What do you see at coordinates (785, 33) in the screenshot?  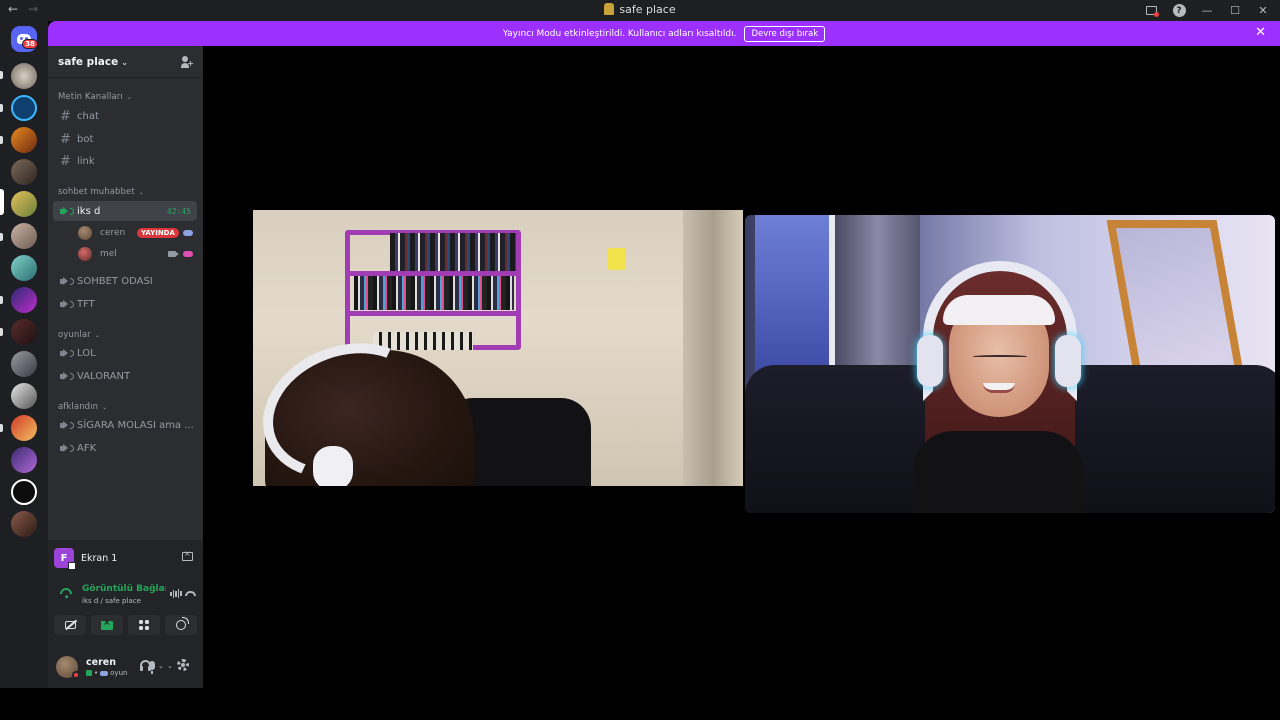 I see `disable-streamer-mode-button: Devre dışı bırak` at bounding box center [785, 33].